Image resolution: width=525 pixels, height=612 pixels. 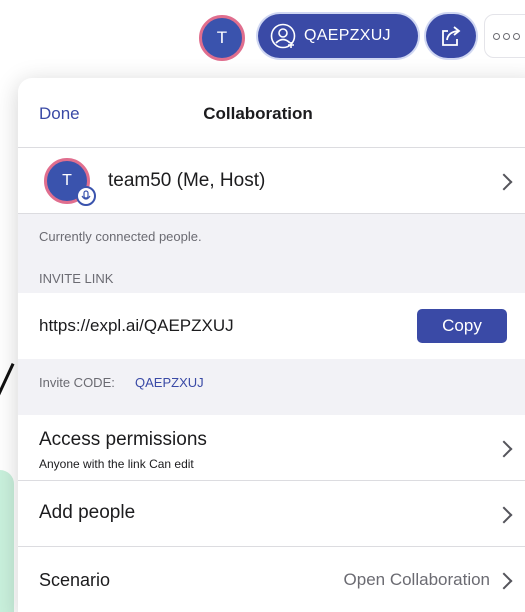 I want to click on host-avatar-initial: T, so click(x=67, y=180).